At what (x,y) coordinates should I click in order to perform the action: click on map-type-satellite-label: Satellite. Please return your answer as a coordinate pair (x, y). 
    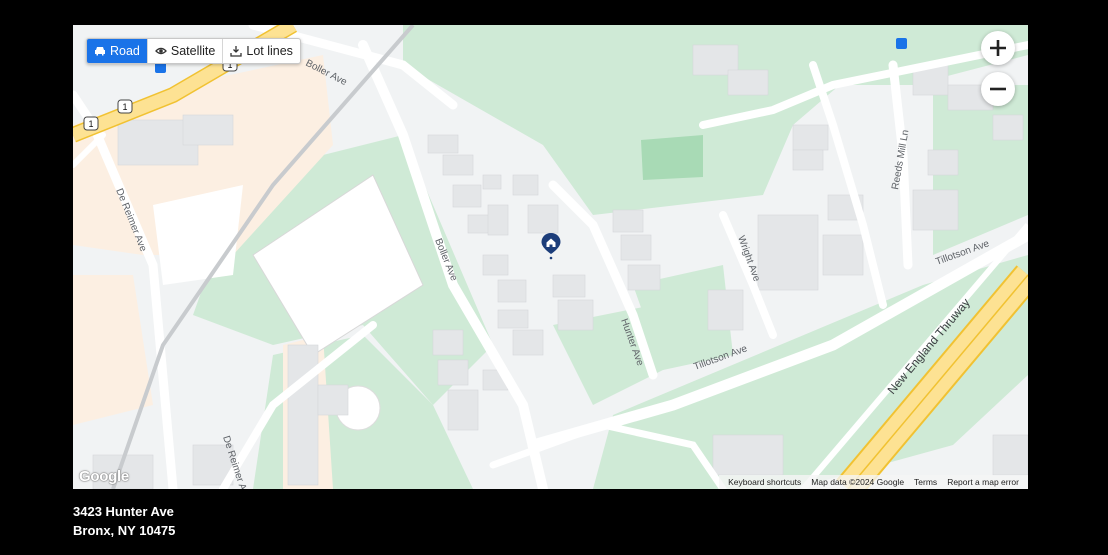
    Looking at the image, I should click on (193, 51).